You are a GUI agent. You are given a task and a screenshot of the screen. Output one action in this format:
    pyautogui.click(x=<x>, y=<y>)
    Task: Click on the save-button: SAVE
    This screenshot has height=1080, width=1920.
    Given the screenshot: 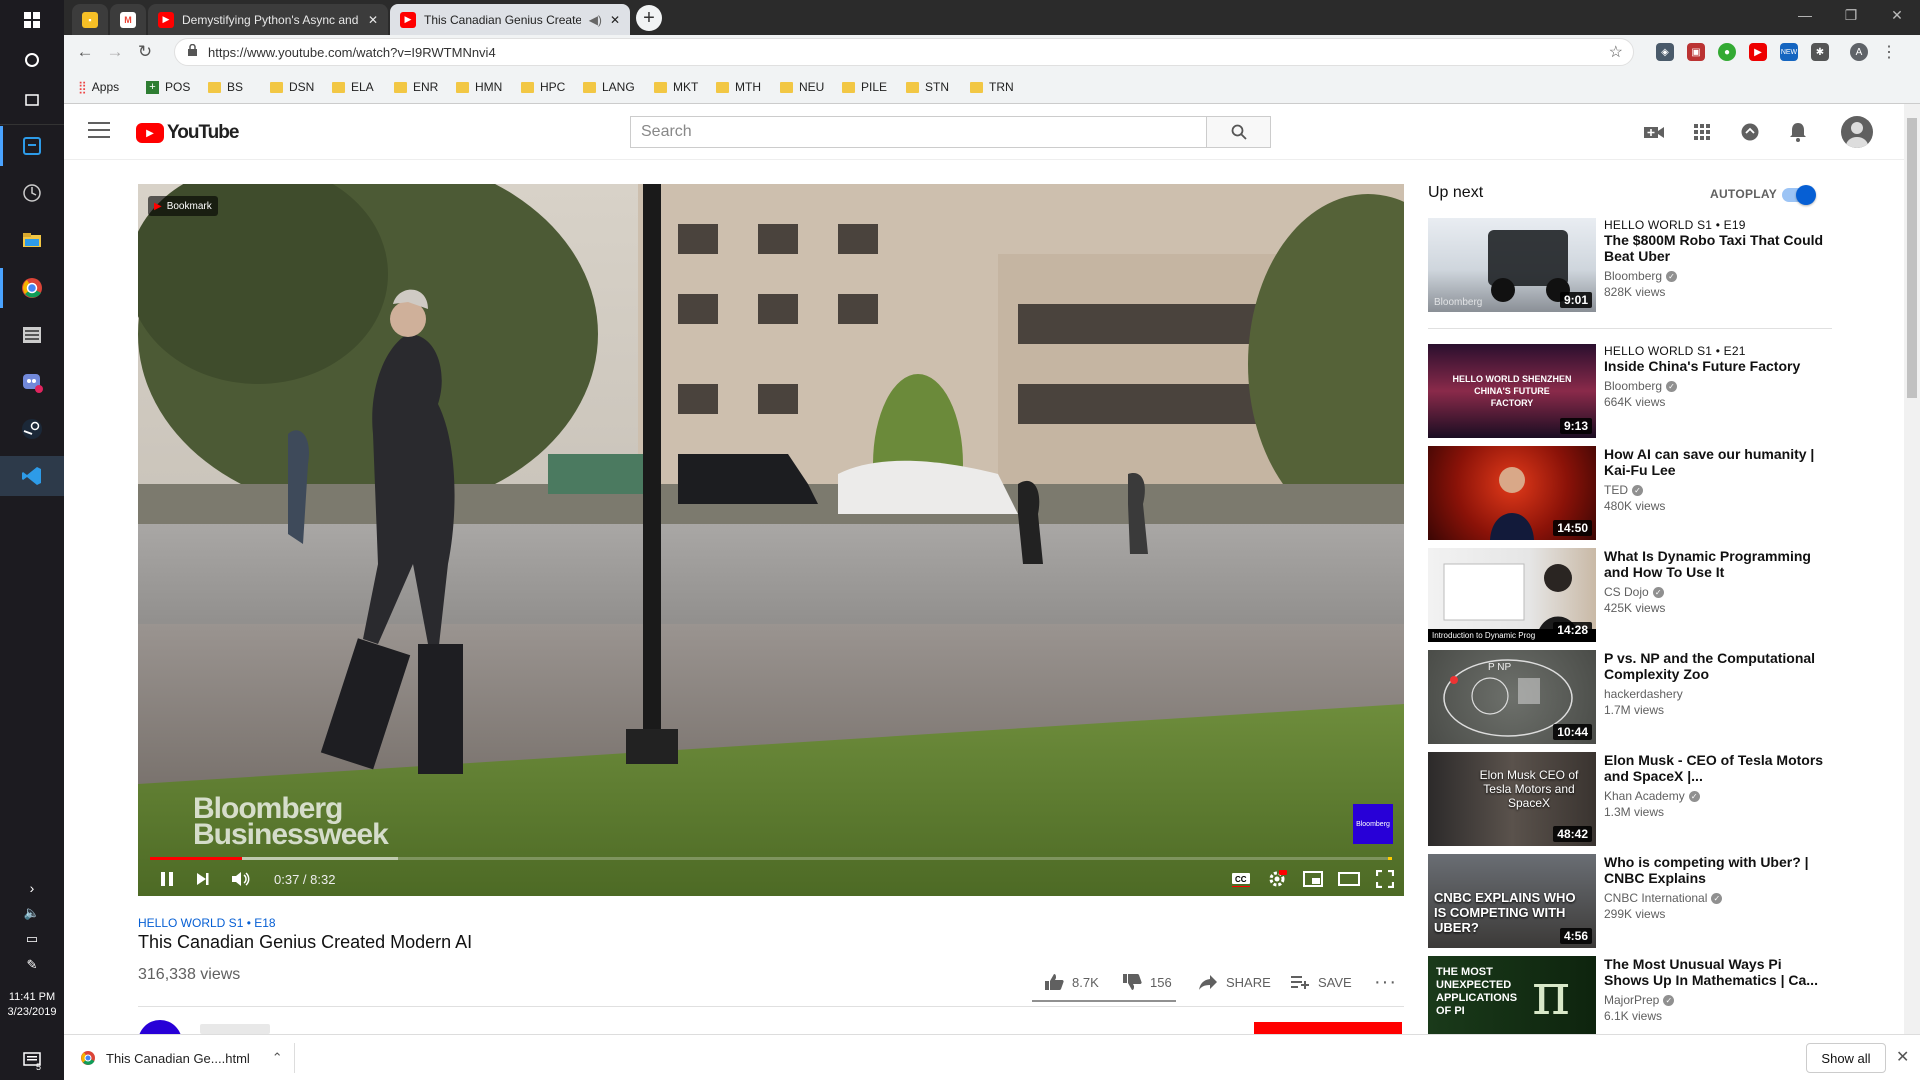 What is the action you would take?
    pyautogui.click(x=1321, y=982)
    